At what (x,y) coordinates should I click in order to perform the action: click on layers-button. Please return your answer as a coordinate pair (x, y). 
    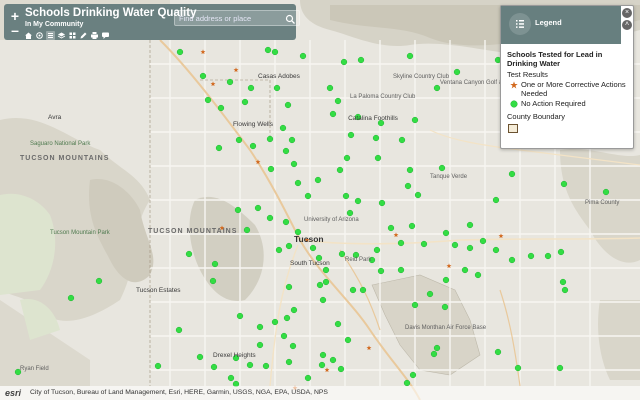
    Looking at the image, I should click on (61, 35).